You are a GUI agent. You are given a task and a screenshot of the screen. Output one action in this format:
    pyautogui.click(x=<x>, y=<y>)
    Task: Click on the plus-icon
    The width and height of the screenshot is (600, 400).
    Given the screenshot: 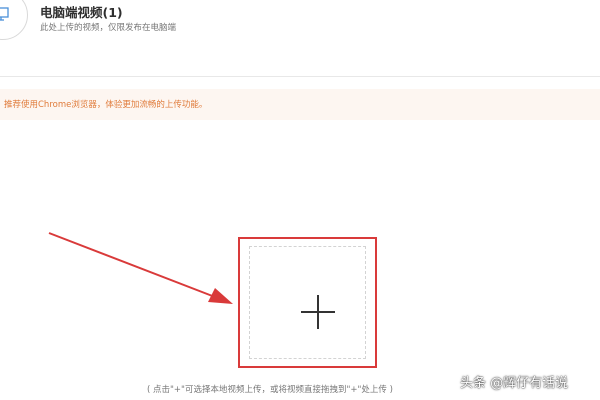 What is the action you would take?
    pyautogui.click(x=318, y=312)
    